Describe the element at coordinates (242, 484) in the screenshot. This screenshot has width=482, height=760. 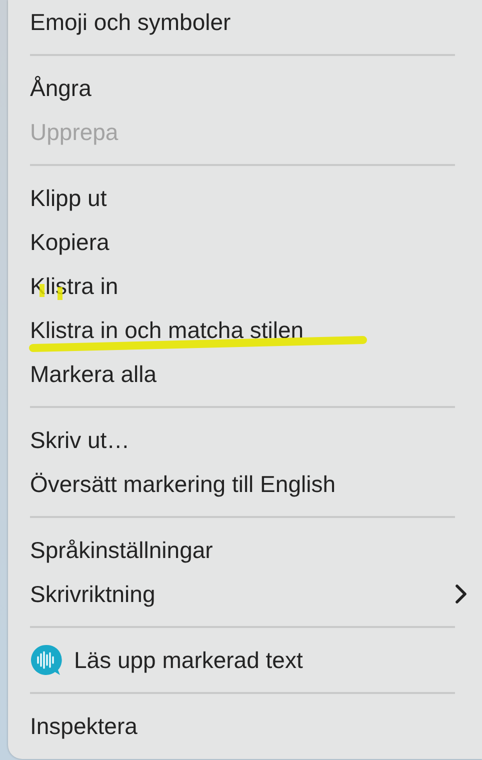
I see `menu-item: Översätt markering till English` at that location.